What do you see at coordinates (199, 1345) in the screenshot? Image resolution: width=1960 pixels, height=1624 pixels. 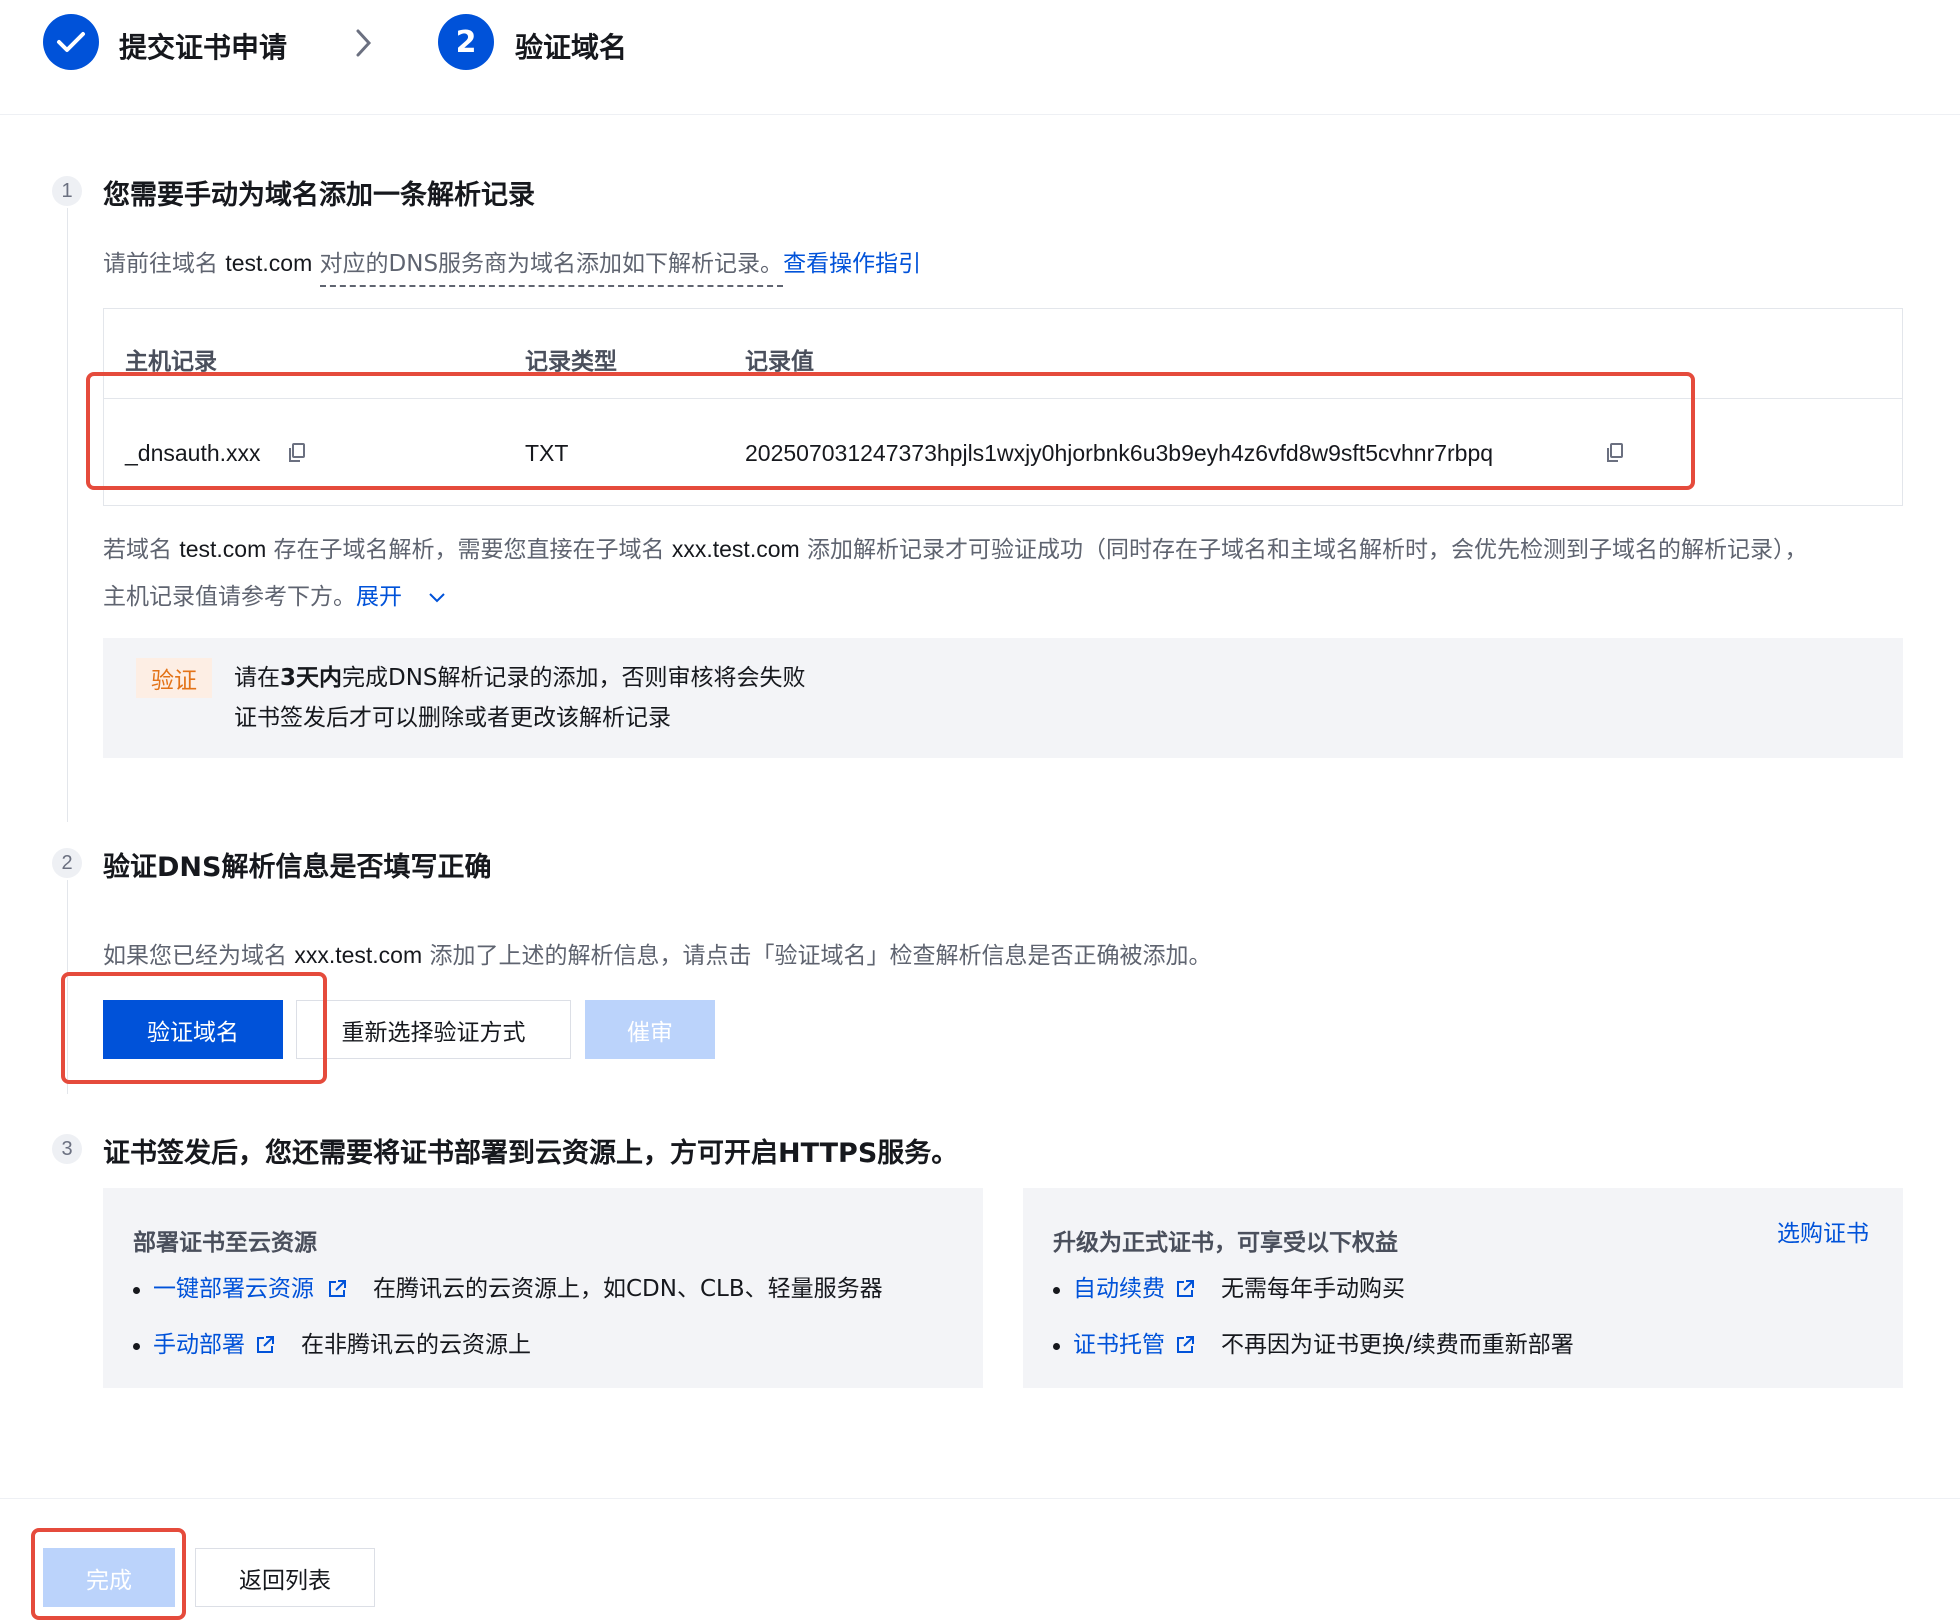 I see `manual-deploy-link: 手动部署` at bounding box center [199, 1345].